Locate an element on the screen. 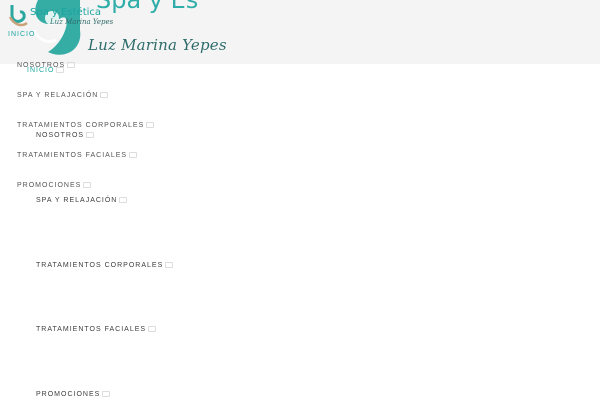  brand-title-small: Spa y Estética is located at coordinates (66, 12).